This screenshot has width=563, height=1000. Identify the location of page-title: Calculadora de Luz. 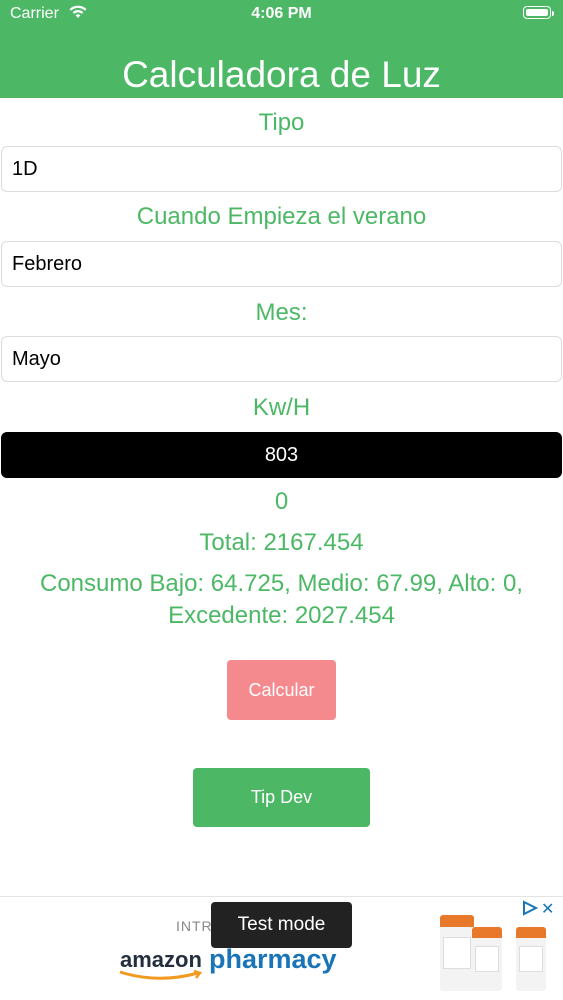
(281, 74).